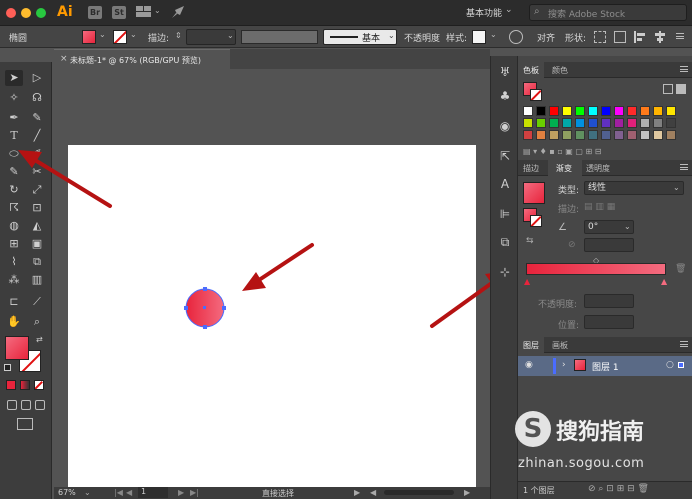 The width and height of the screenshot is (692, 499). Describe the element at coordinates (569, 326) in the screenshot. I see `stop-location-label: 位置:` at that location.